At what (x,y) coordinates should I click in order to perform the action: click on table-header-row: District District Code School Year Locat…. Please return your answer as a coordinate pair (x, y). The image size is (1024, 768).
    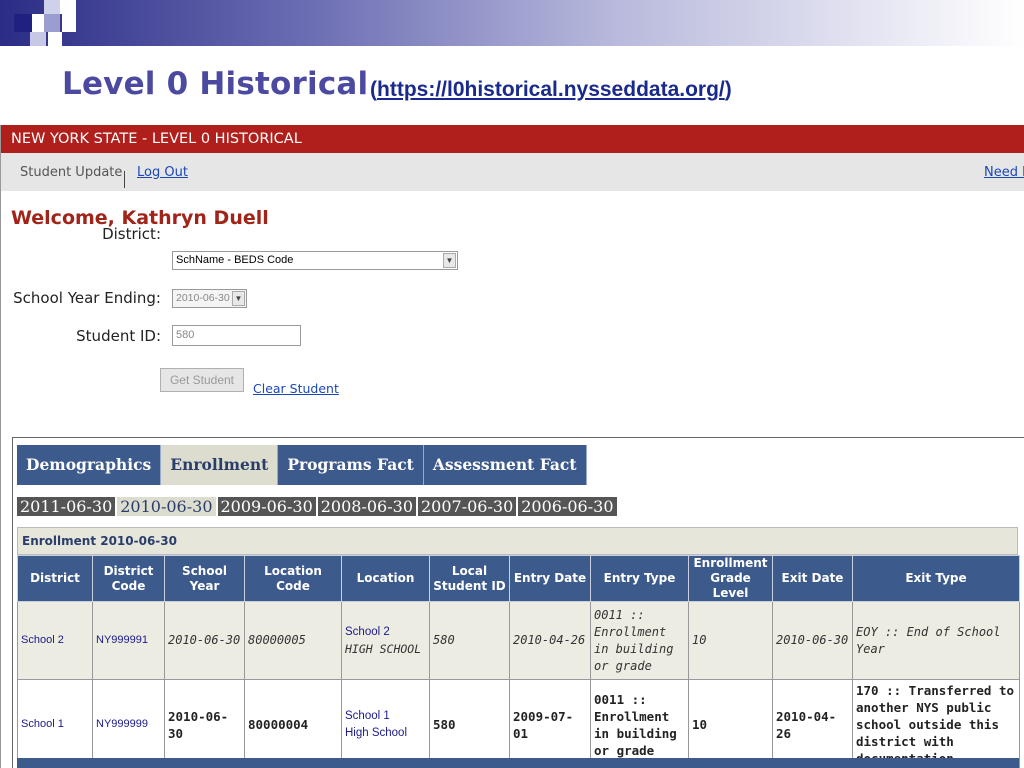
    Looking at the image, I should click on (518, 578).